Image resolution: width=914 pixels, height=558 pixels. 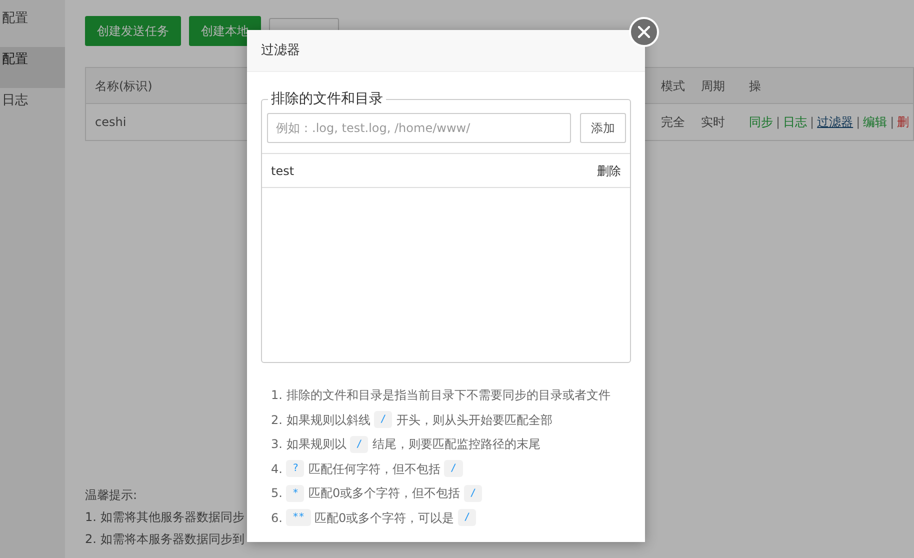 What do you see at coordinates (446, 51) in the screenshot?
I see `dialog-title: 过滤器` at bounding box center [446, 51].